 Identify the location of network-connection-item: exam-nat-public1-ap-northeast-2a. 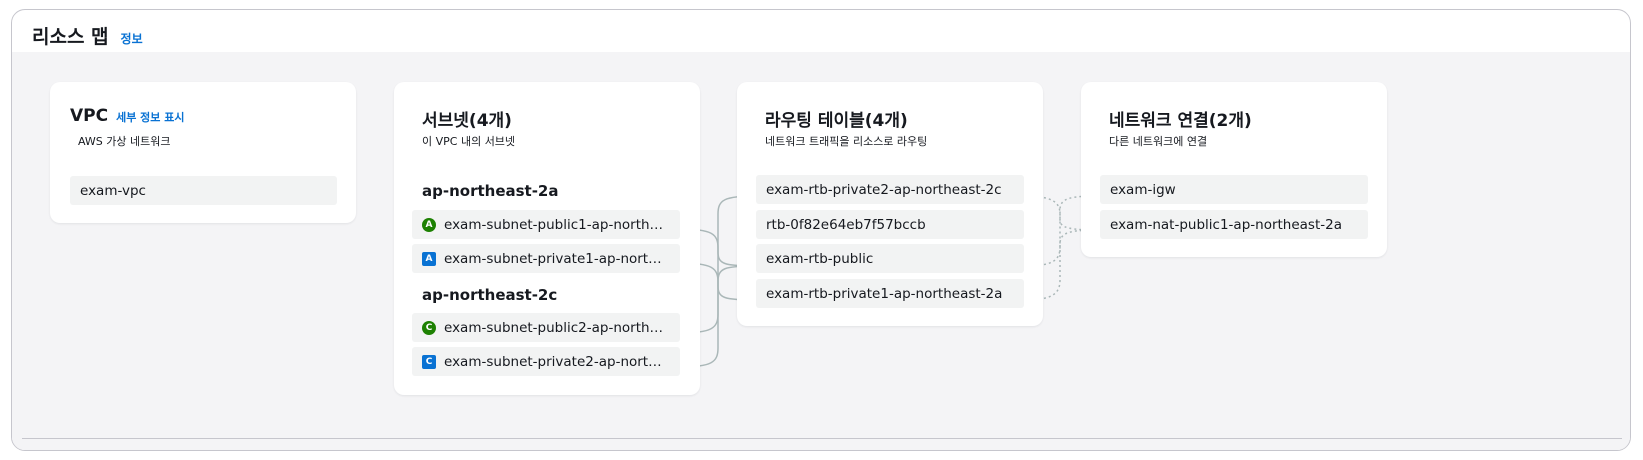
(1234, 224).